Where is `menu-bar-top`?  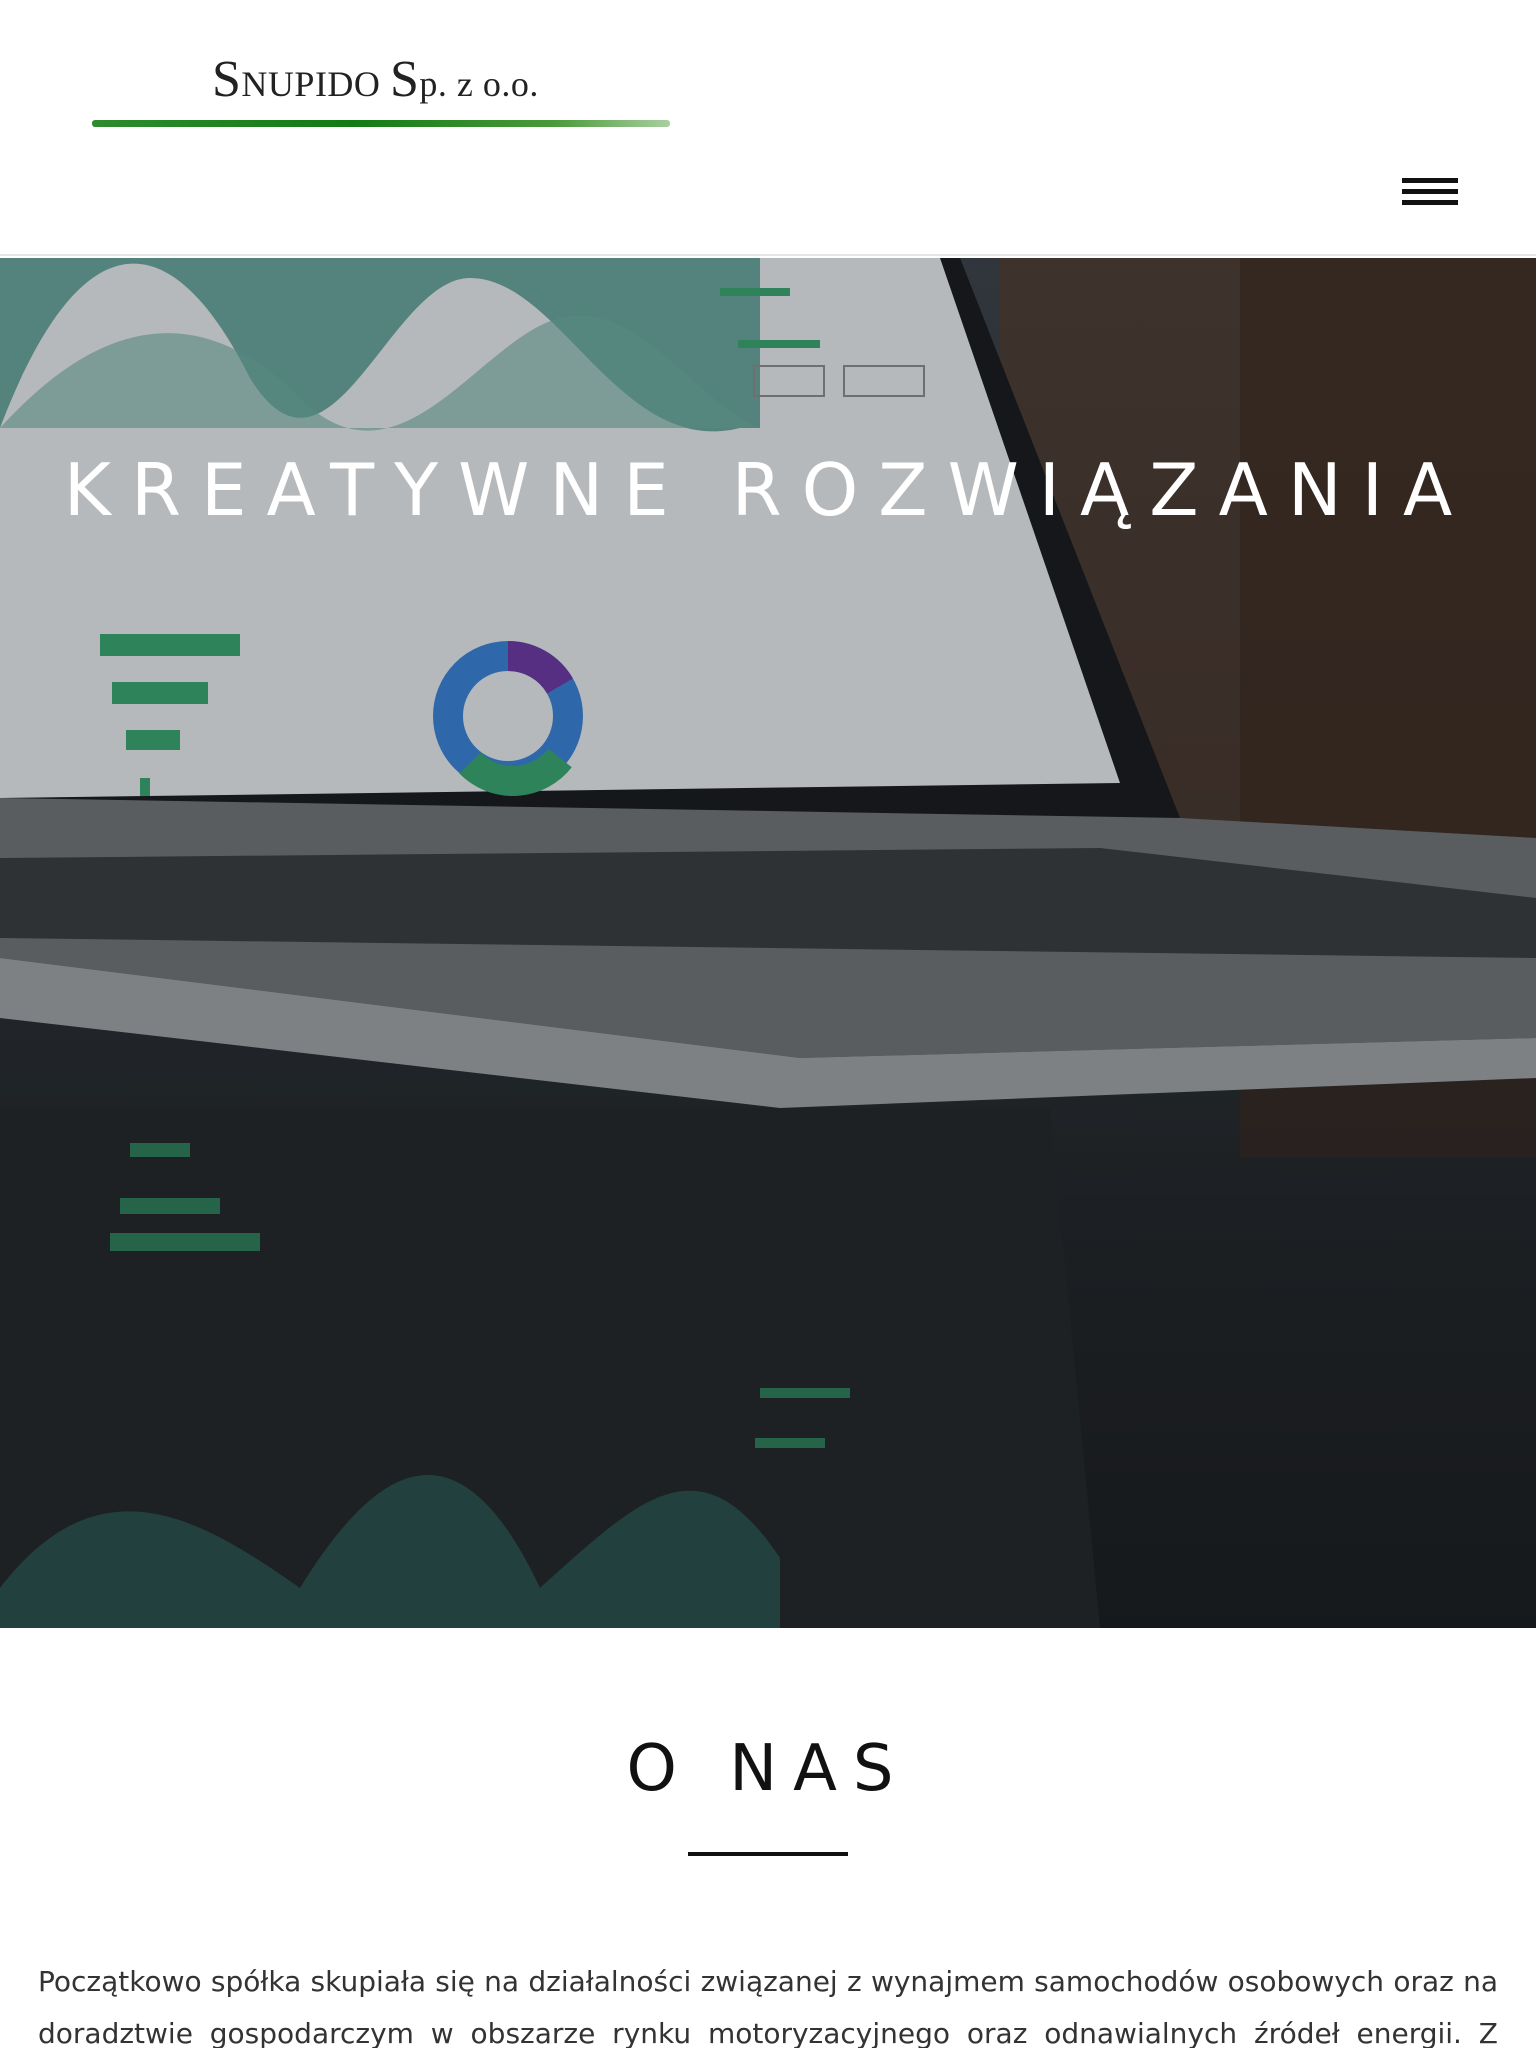
menu-bar-top is located at coordinates (1430, 180).